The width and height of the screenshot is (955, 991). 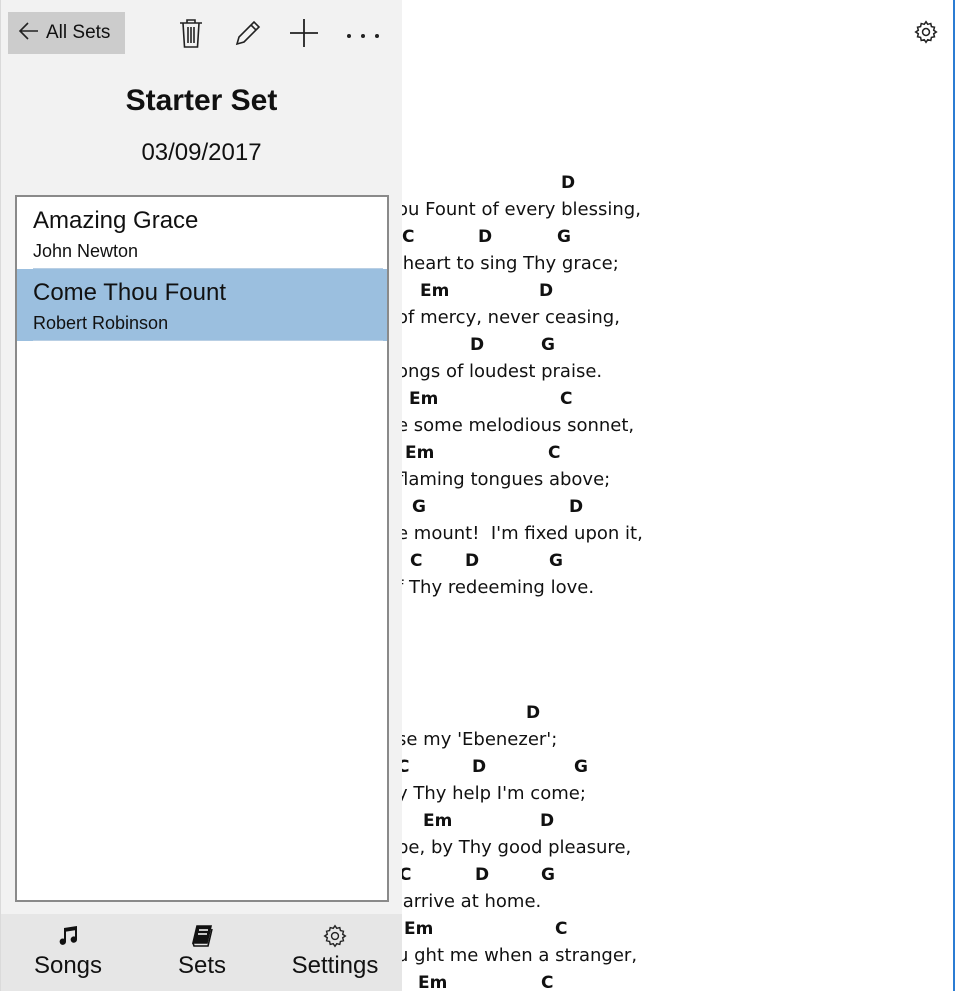 I want to click on edit-button, so click(x=248, y=35).